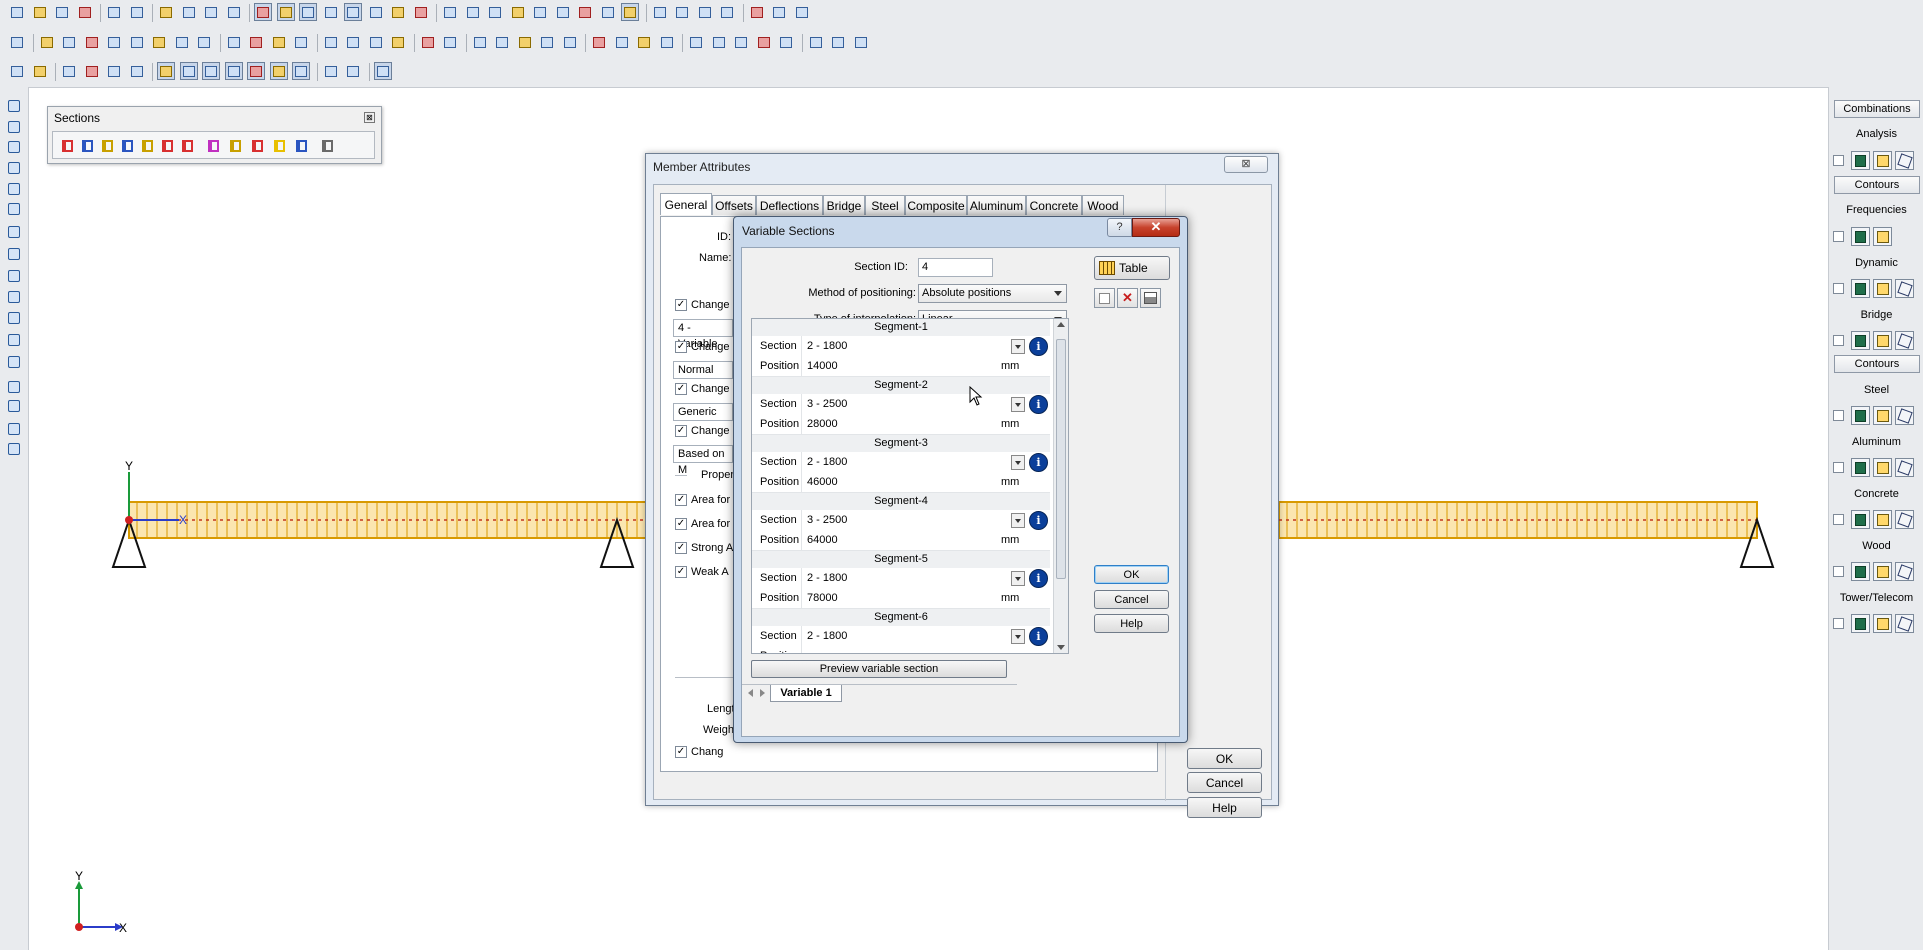 The image size is (1923, 950). What do you see at coordinates (899, 366) in the screenshot?
I see `position-value: 14000` at bounding box center [899, 366].